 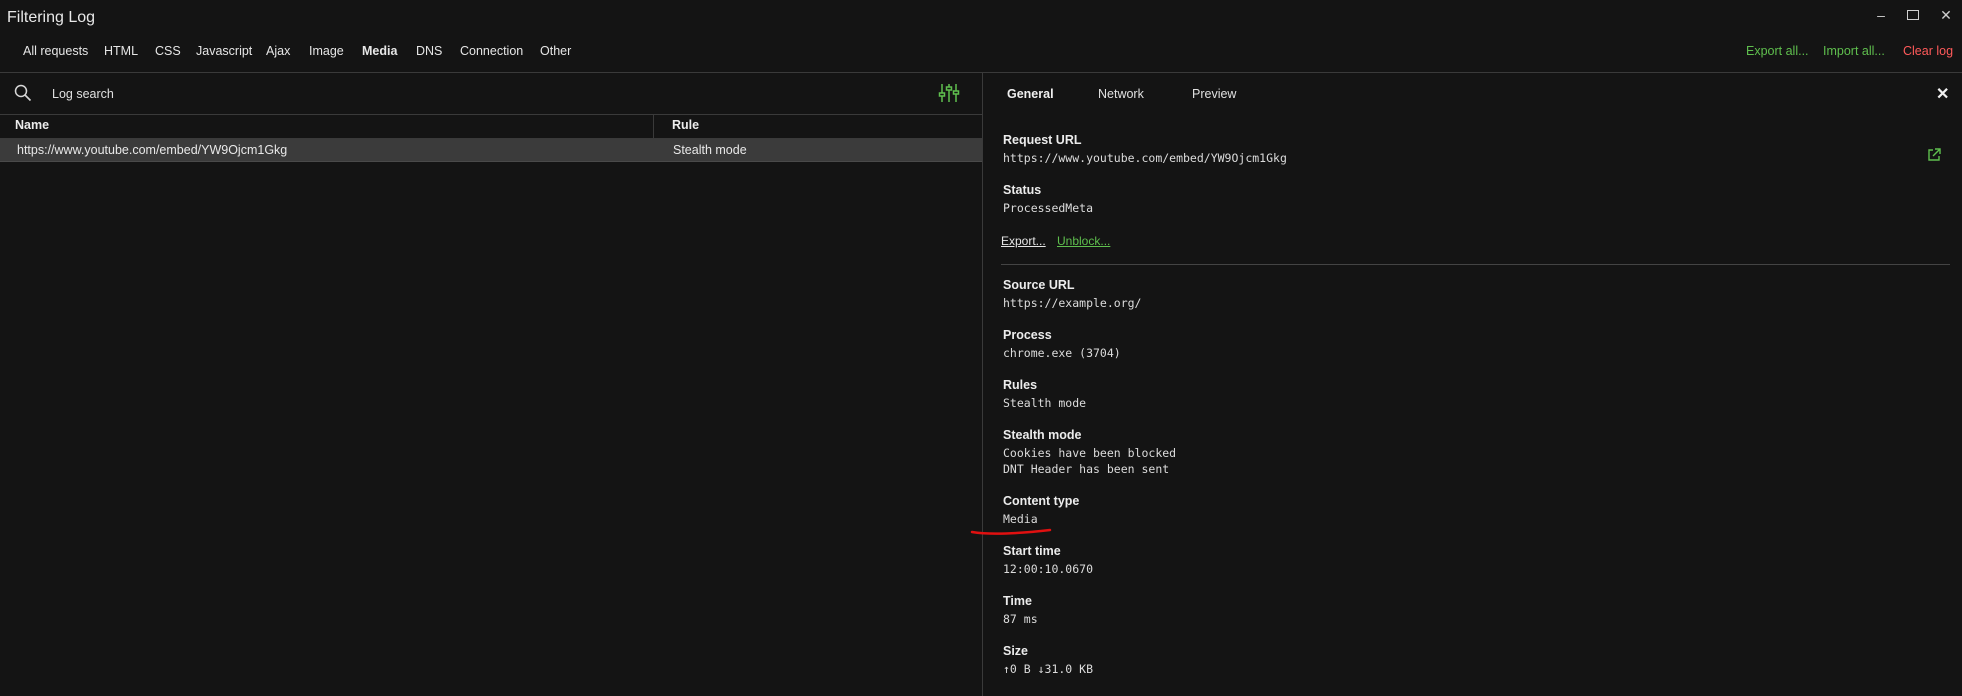 I want to click on tab-preview: Preview, so click(x=1214, y=94).